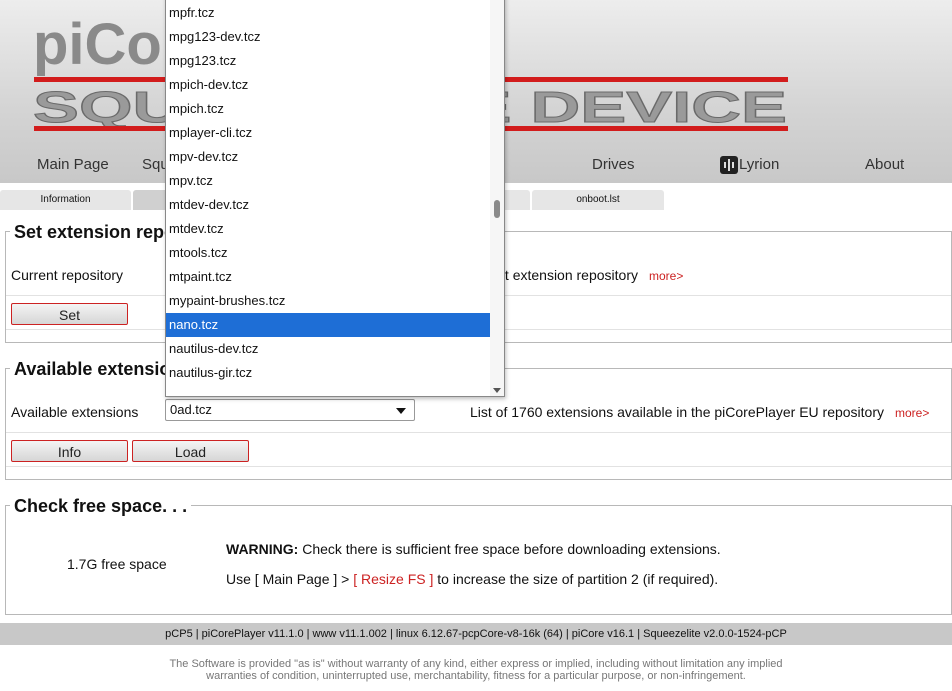  I want to click on nav-about: About, so click(884, 164).